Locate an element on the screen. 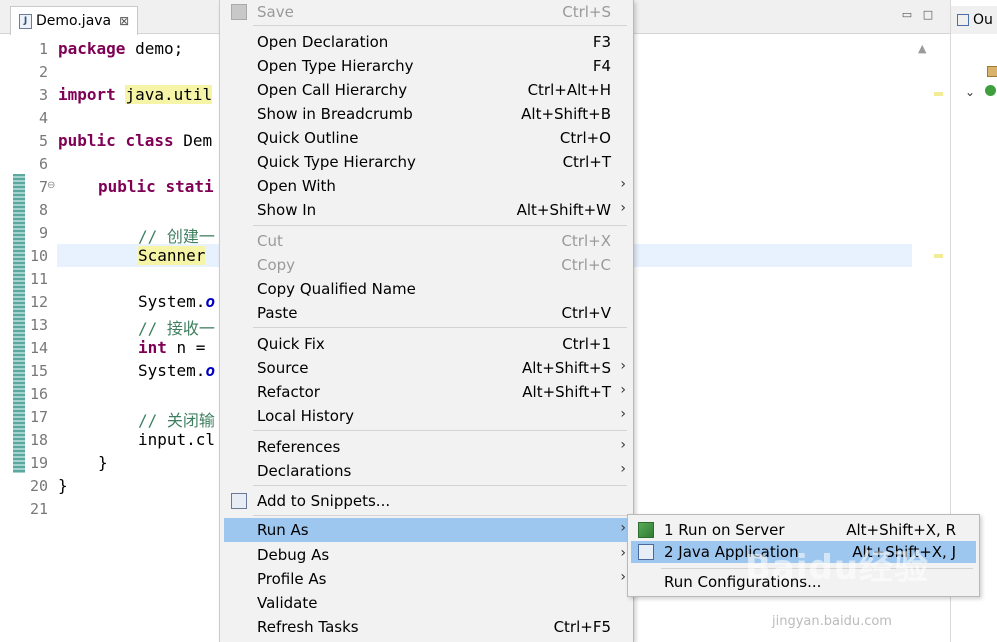 Image resolution: width=997 pixels, height=642 pixels. menu-item-references: References › is located at coordinates (427, 447).